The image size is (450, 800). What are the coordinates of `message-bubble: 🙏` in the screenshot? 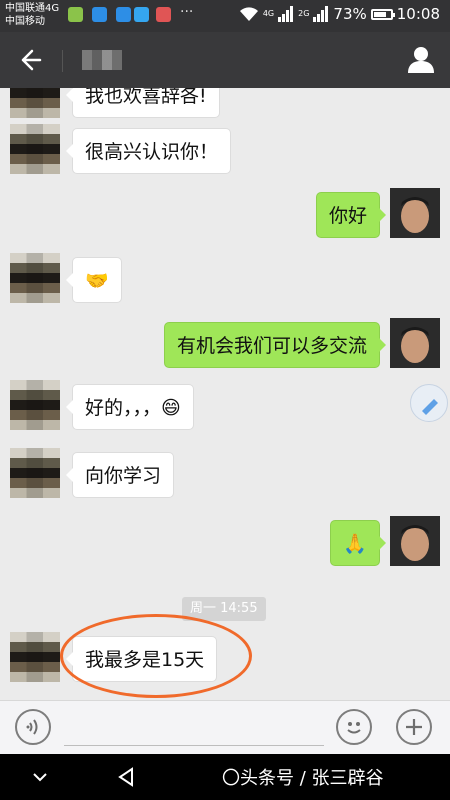 It's located at (358, 543).